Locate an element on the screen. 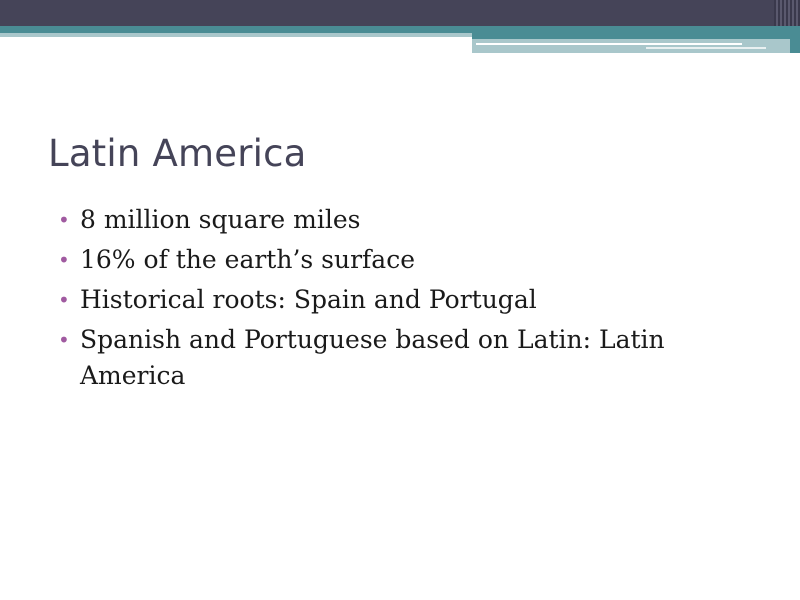  bullet-item: • Historical roots: Spain and Portugal is located at coordinates (406, 300).